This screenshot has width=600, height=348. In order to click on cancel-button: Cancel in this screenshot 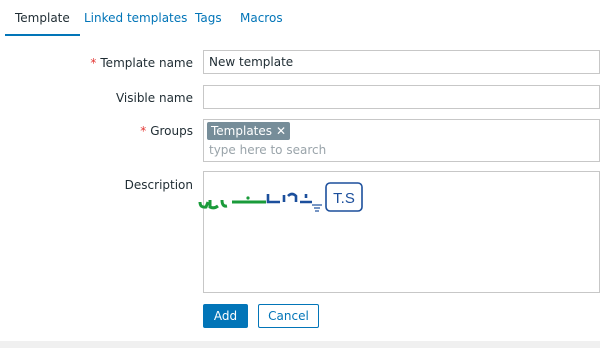, I will do `click(288, 316)`.